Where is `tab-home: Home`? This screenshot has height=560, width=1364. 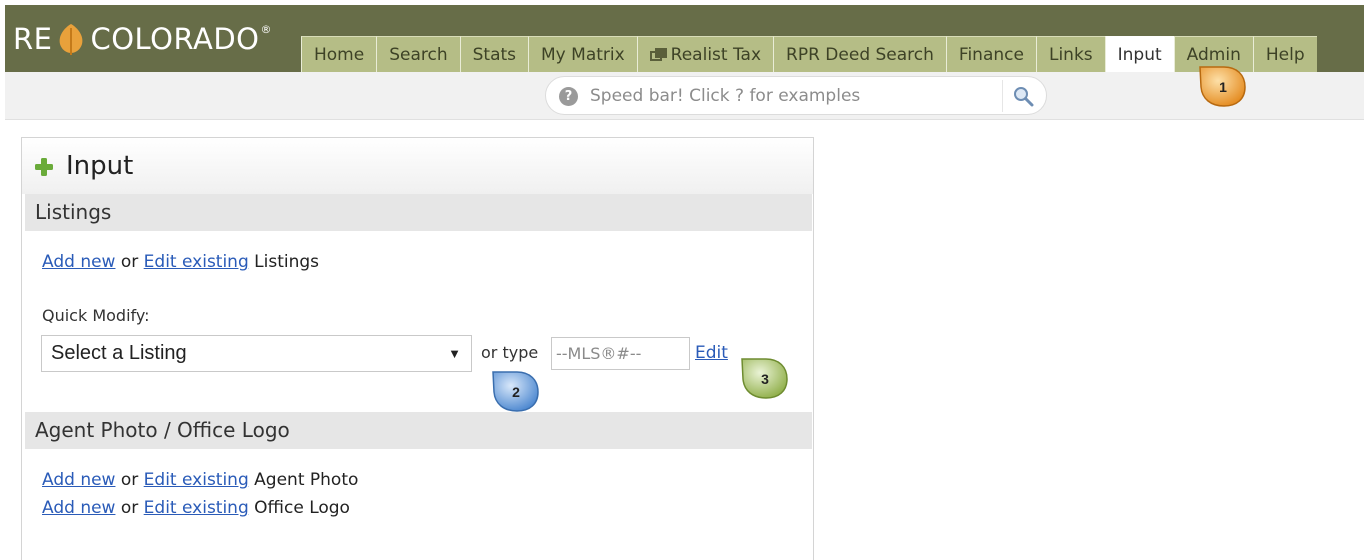
tab-home: Home is located at coordinates (339, 54).